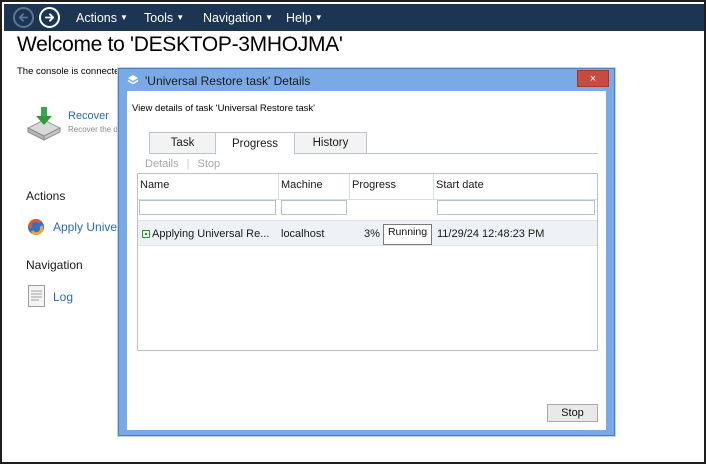  I want to click on toolbar-stop-button: Stop, so click(208, 164).